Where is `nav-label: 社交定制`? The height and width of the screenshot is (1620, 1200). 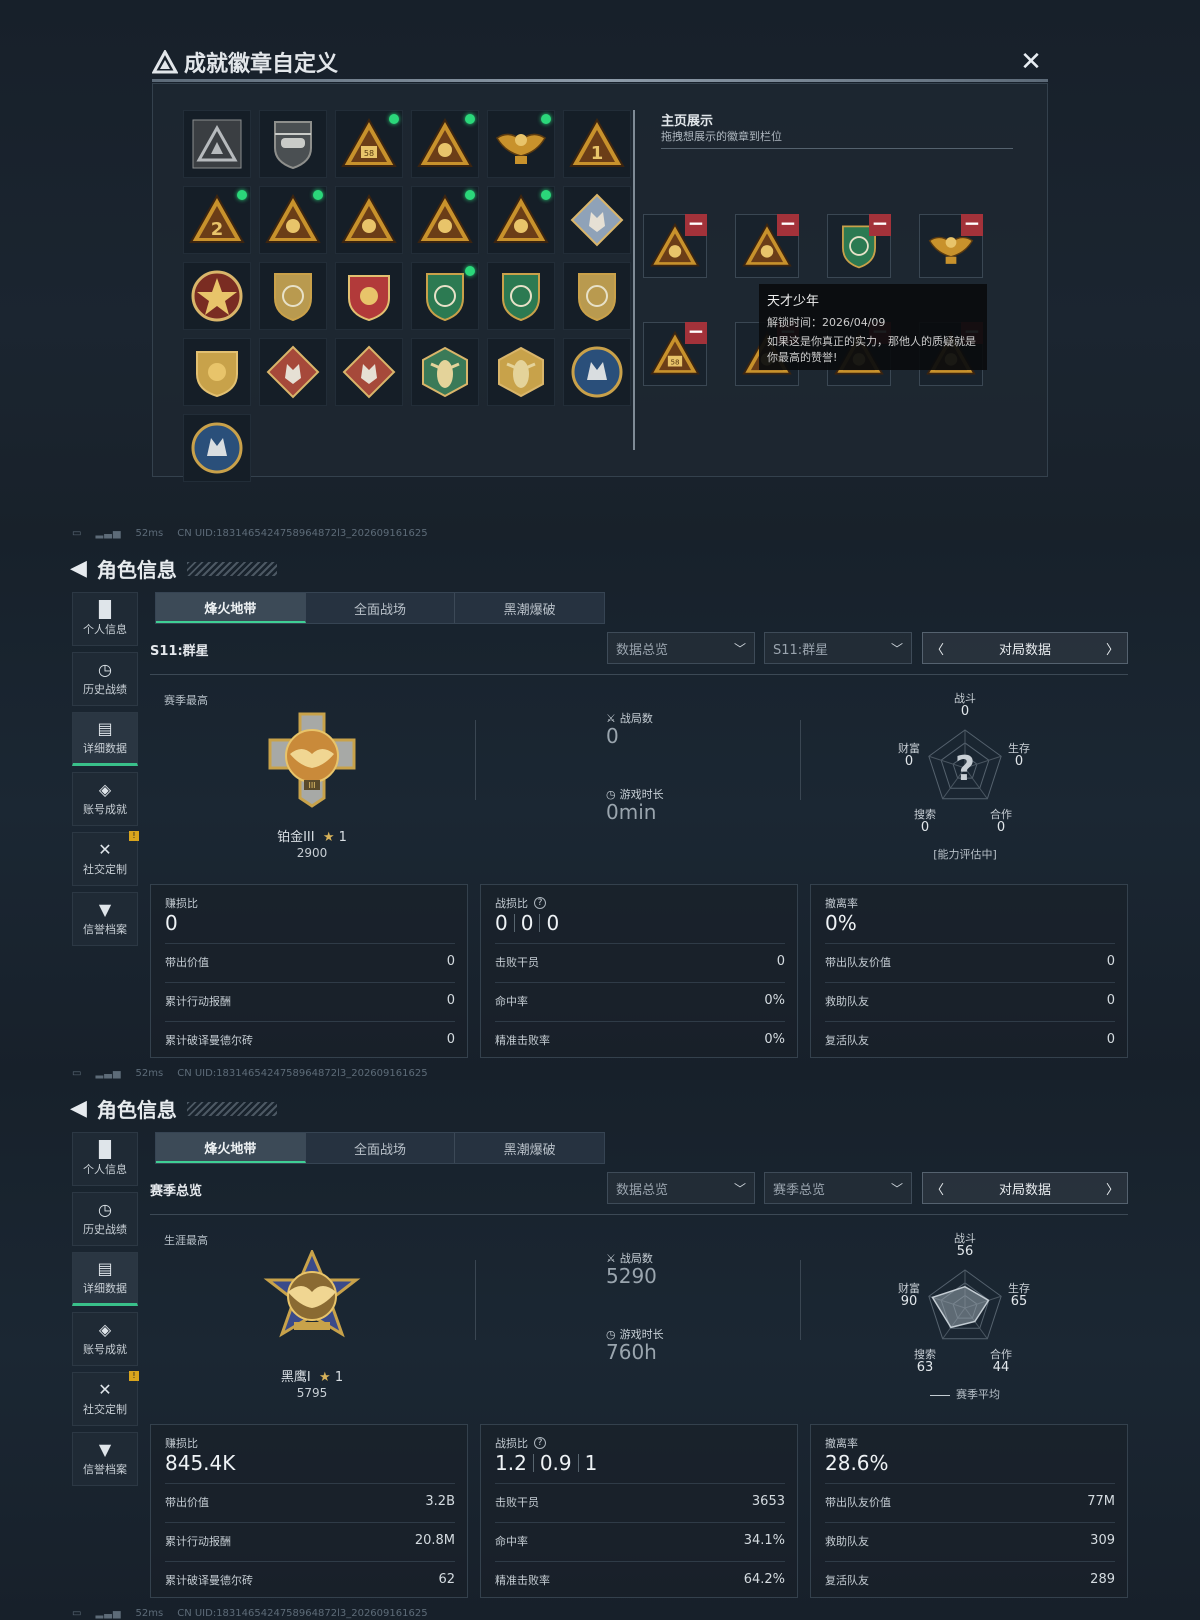 nav-label: 社交定制 is located at coordinates (105, 1409).